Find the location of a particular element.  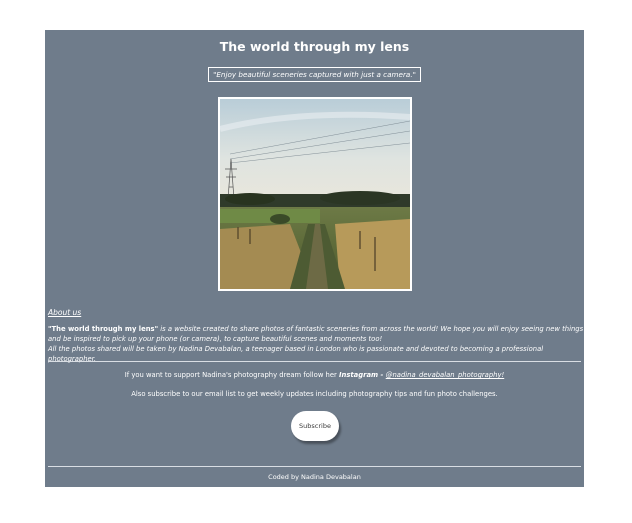

landscape-photo-image is located at coordinates (315, 194).